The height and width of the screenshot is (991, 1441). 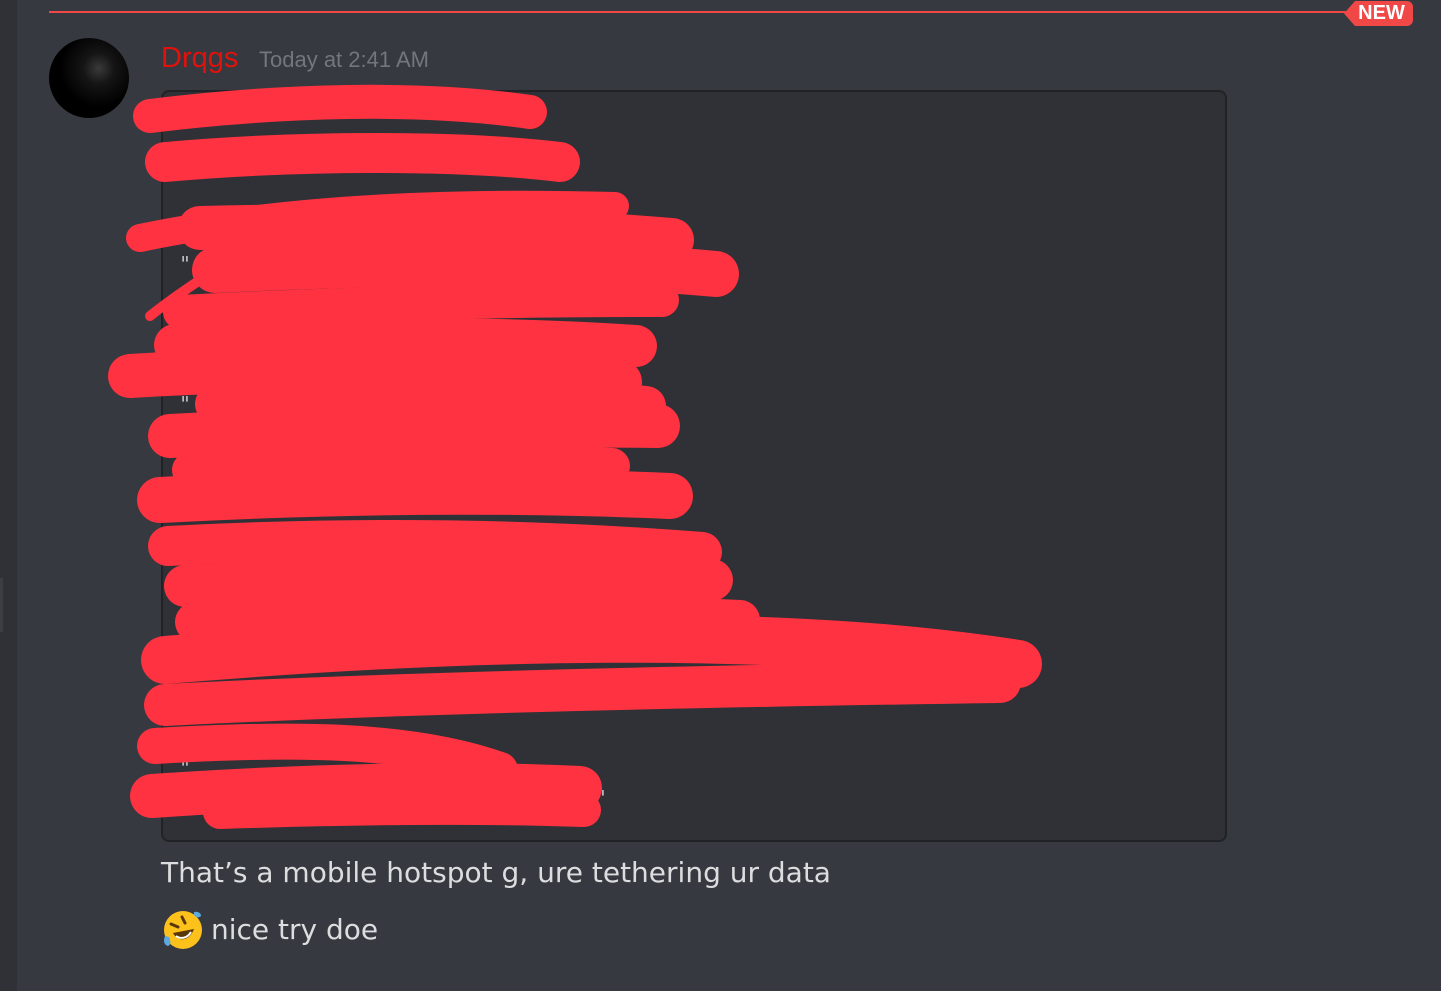 I want to click on avatar, so click(x=89, y=78).